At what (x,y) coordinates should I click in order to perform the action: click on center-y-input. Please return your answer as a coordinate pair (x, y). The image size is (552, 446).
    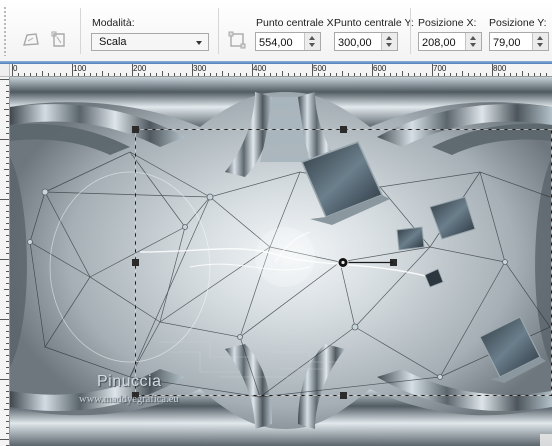
    Looking at the image, I should click on (358, 43).